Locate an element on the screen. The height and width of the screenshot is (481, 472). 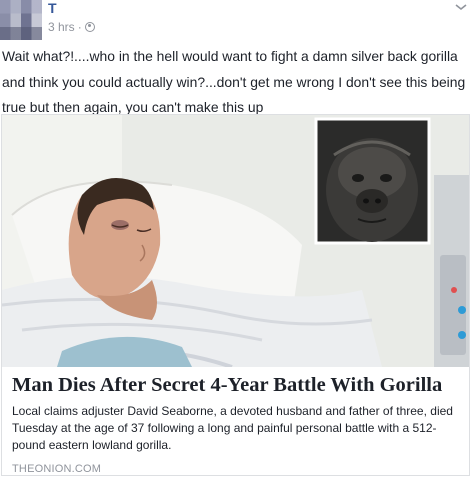
avatar is located at coordinates (21, 20).